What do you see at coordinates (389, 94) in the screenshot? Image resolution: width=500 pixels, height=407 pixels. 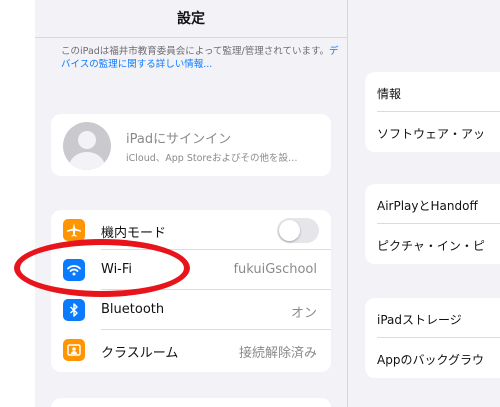 I see `info-label: 情報` at bounding box center [389, 94].